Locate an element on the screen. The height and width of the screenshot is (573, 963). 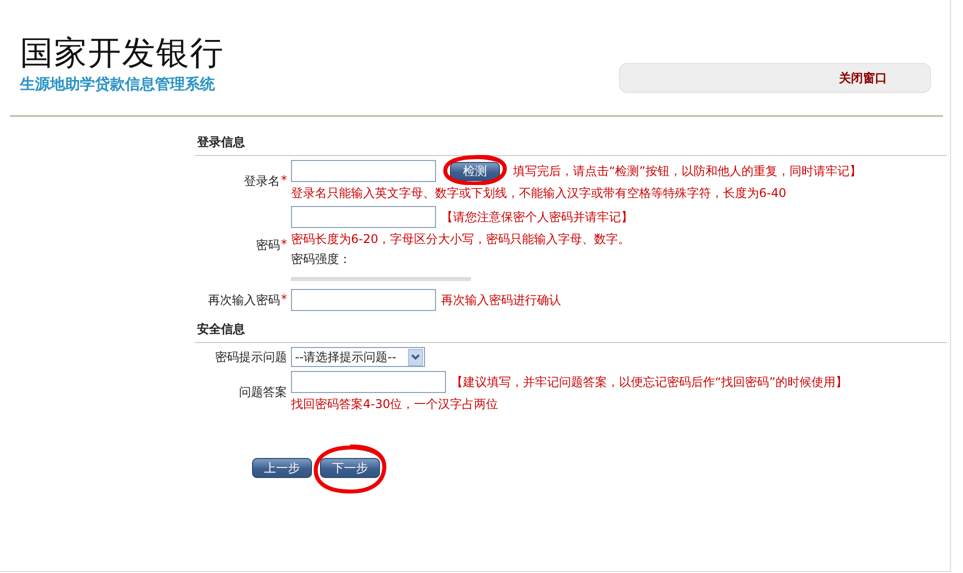
field-label: 登录名 is located at coordinates (262, 181).